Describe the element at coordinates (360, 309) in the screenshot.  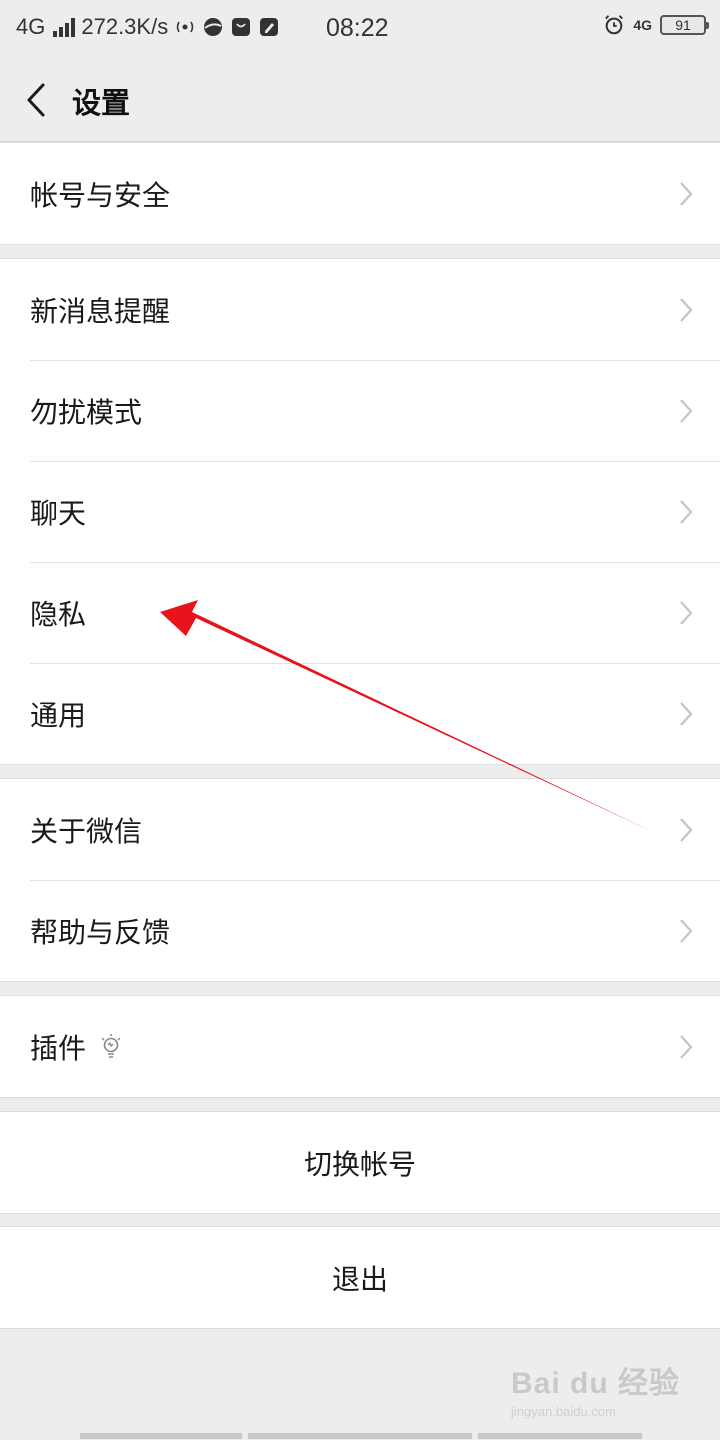
I see `settings-item-notifications: 新消息提醒` at that location.